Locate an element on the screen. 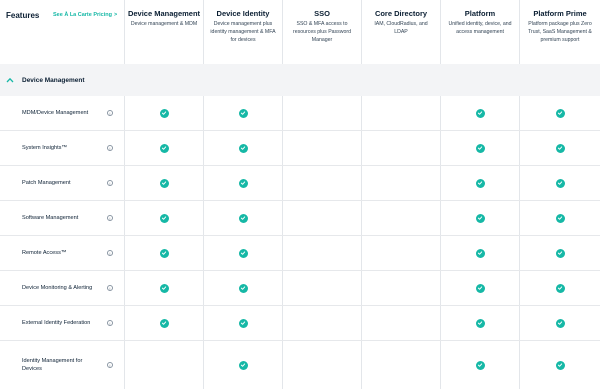 Image resolution: width=600 pixels, height=389 pixels. feature-name: MDM/Device Management is located at coordinates (55, 113).